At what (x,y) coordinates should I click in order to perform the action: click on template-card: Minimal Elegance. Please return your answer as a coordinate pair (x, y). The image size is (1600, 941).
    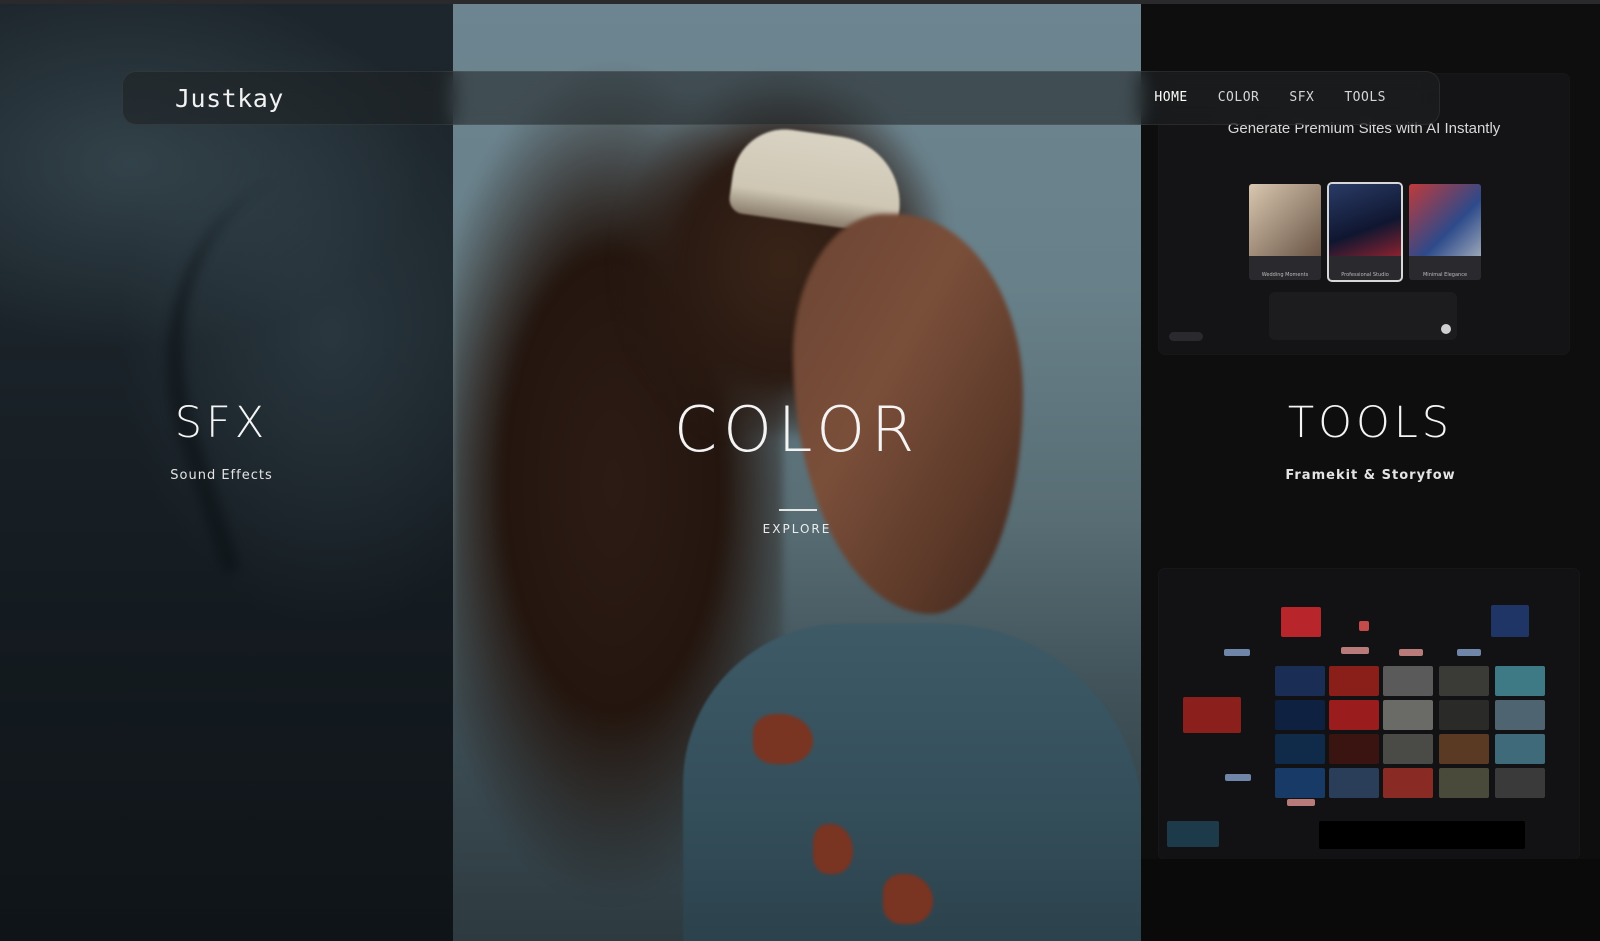
    Looking at the image, I should click on (1445, 232).